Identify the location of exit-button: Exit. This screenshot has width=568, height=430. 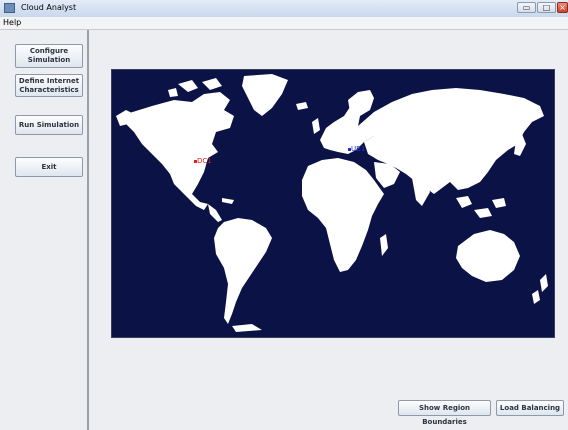
(49, 167).